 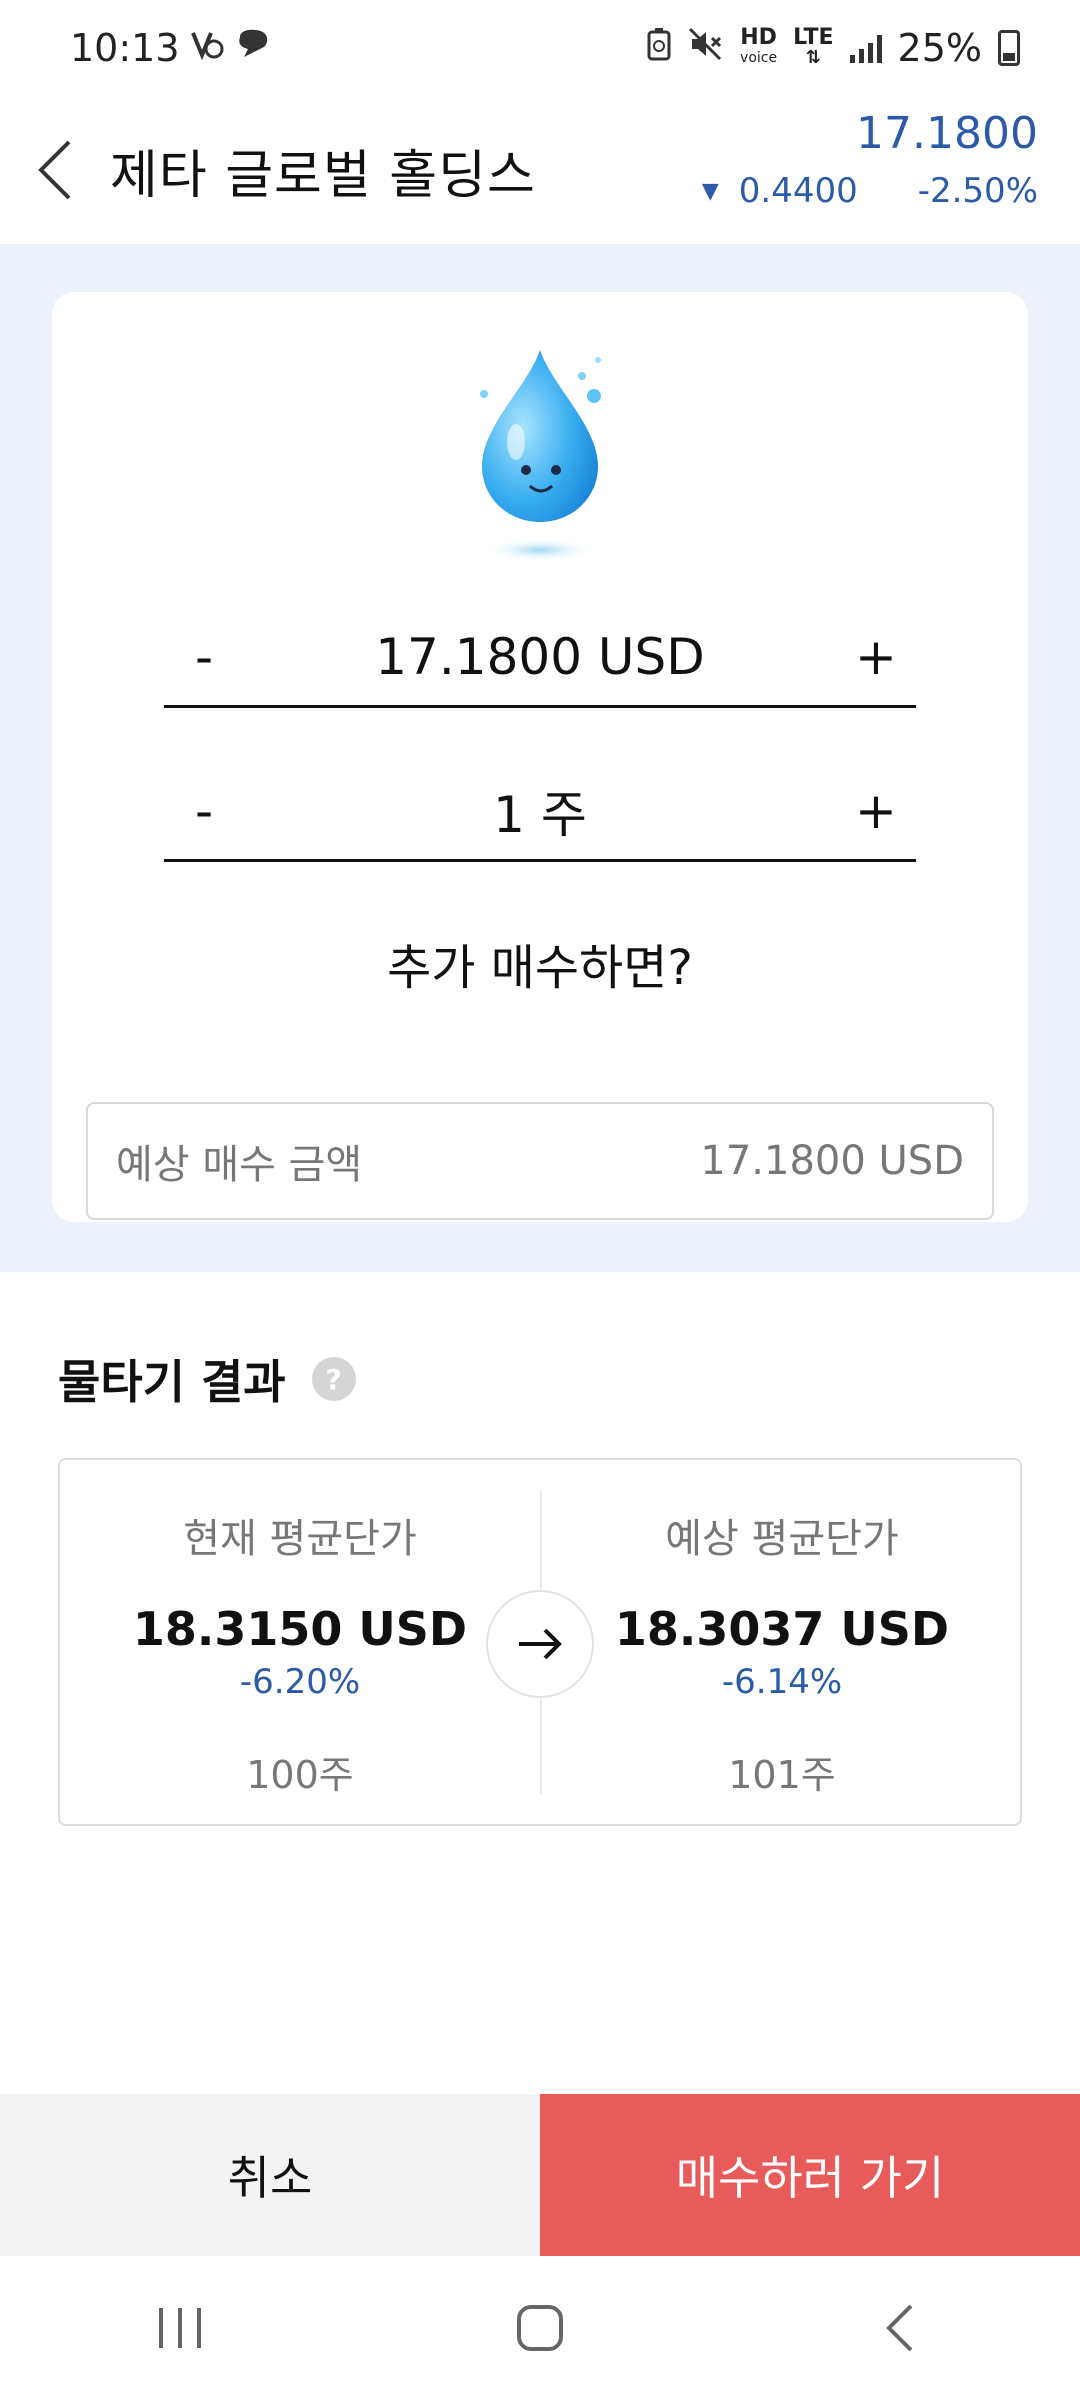 I want to click on quantity-input: 1 주, so click(x=540, y=811).